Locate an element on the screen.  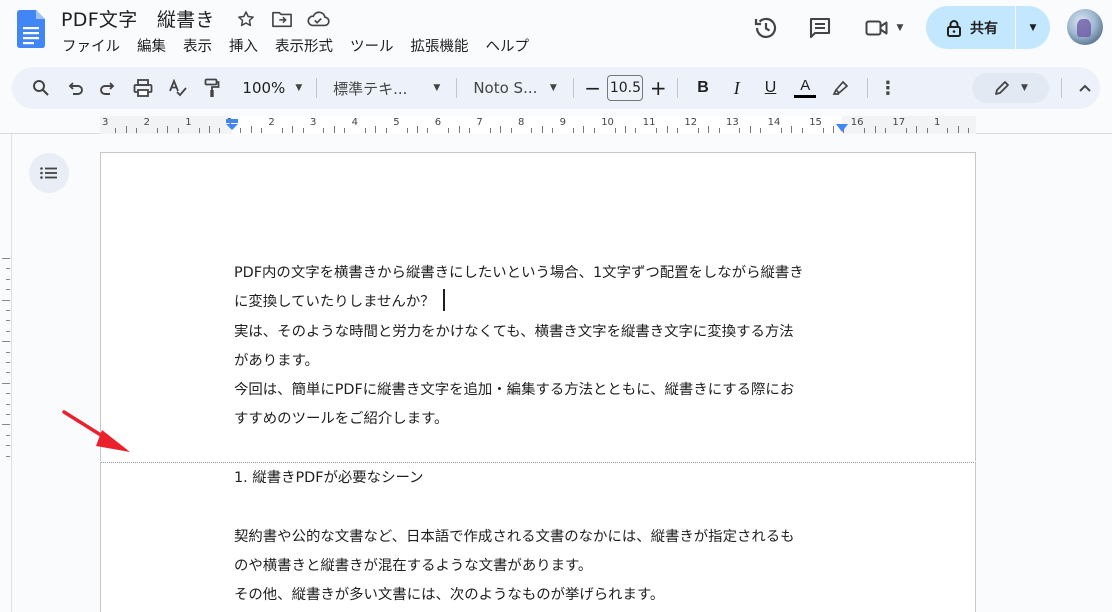
left-indent-marker-icon is located at coordinates (232, 126).